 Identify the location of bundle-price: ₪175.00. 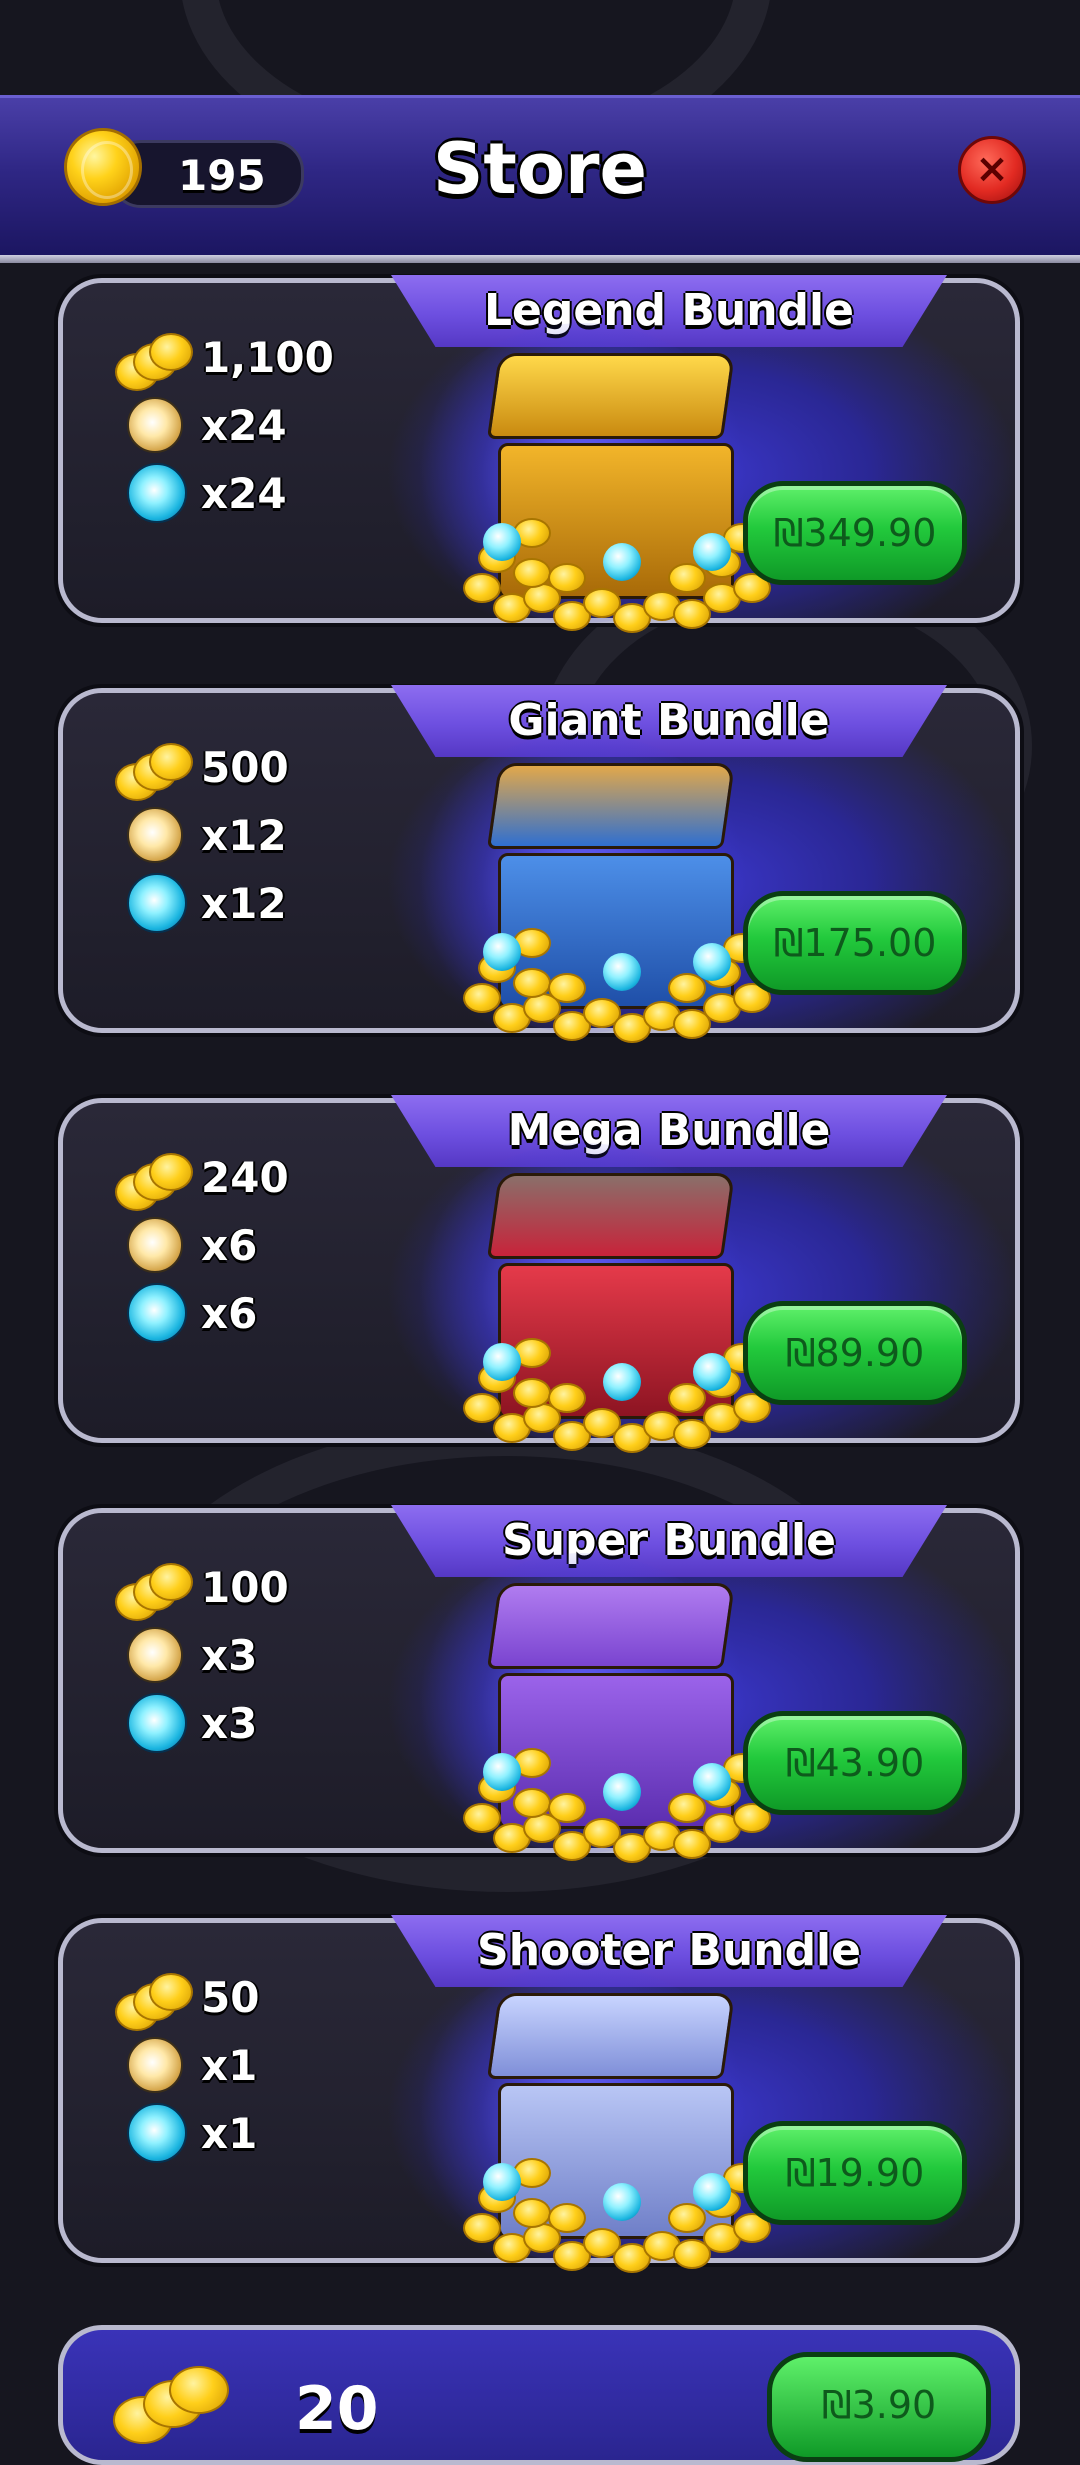
(855, 943).